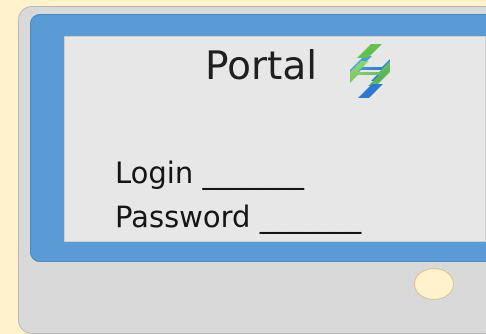 This screenshot has height=334, width=486. I want to click on password-row: Password _______, so click(238, 217).